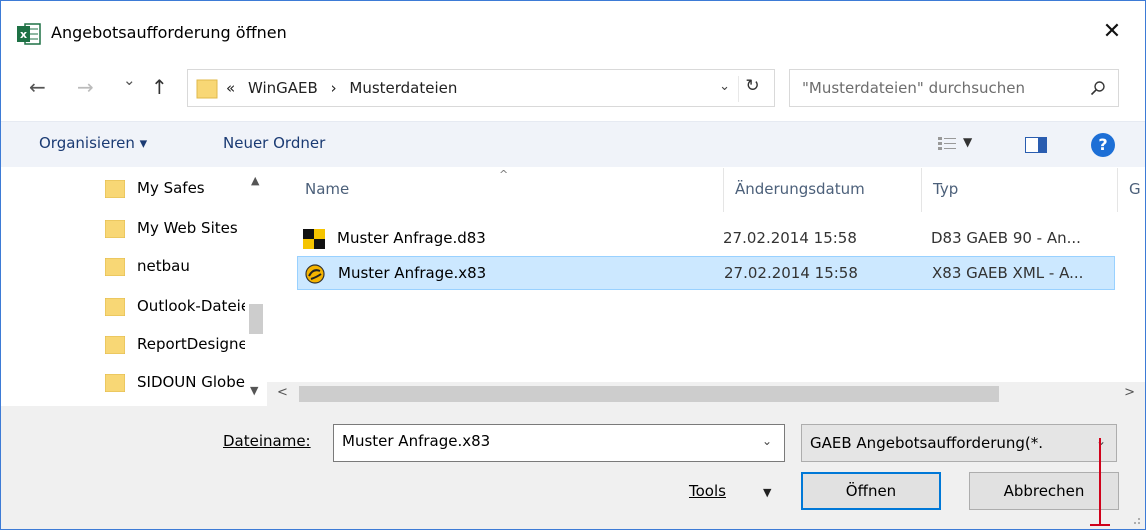 Image resolution: width=1146 pixels, height=530 pixels. What do you see at coordinates (93, 143) in the screenshot?
I see `organize-button: Organisieren ▾` at bounding box center [93, 143].